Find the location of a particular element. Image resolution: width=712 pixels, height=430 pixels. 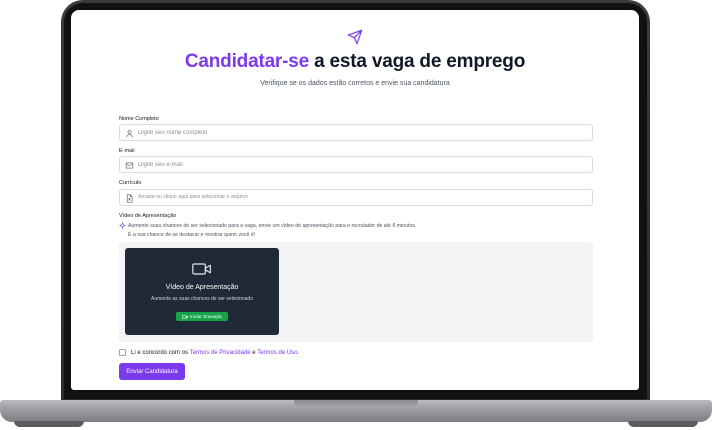

start-recording-button: Iniciar Gravação is located at coordinates (202, 316).